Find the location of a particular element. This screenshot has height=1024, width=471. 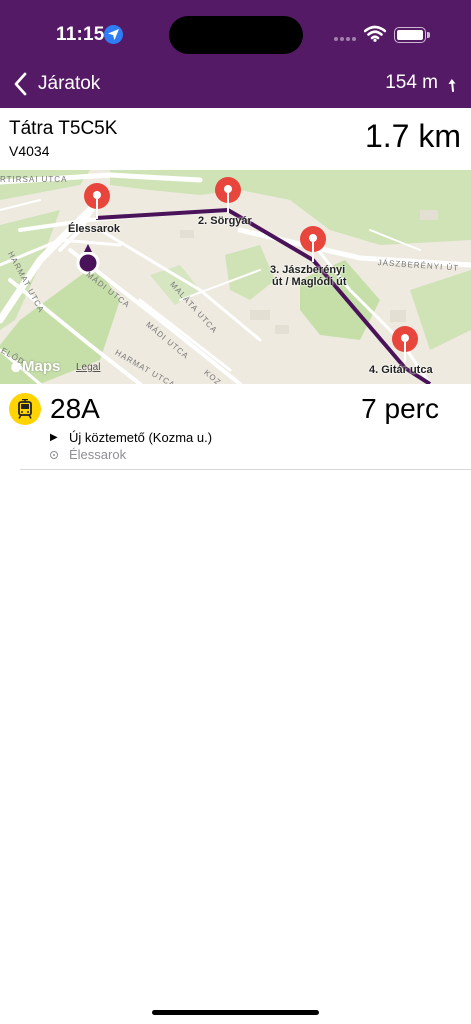

stop-label-2: 2. Sörgyár is located at coordinates (225, 221).